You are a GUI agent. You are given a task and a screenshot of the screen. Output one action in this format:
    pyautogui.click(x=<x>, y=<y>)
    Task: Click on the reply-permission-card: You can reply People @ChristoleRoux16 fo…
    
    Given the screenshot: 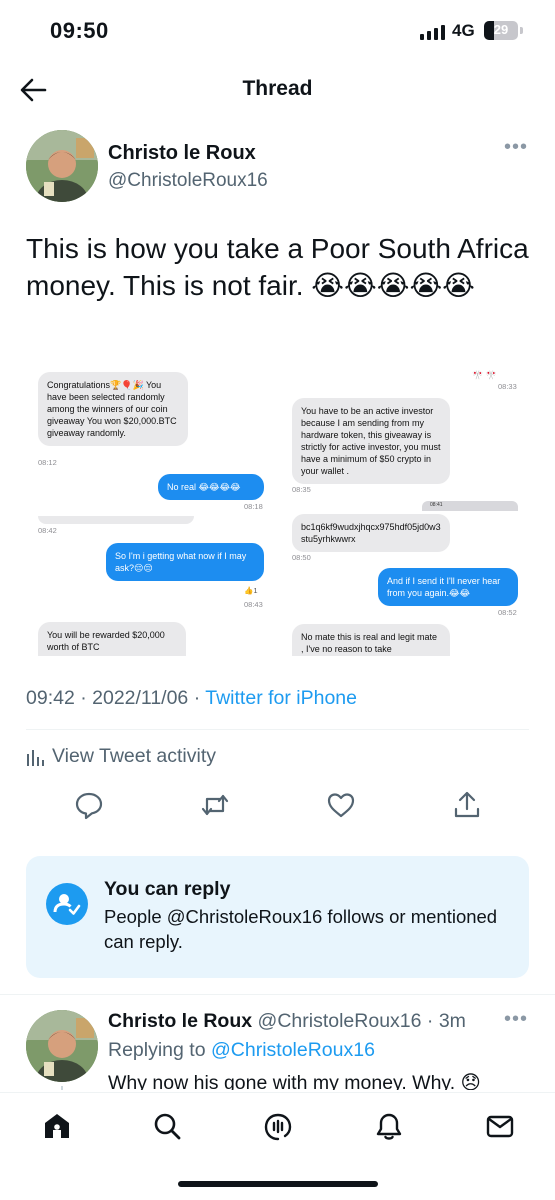 What is the action you would take?
    pyautogui.click(x=277, y=917)
    